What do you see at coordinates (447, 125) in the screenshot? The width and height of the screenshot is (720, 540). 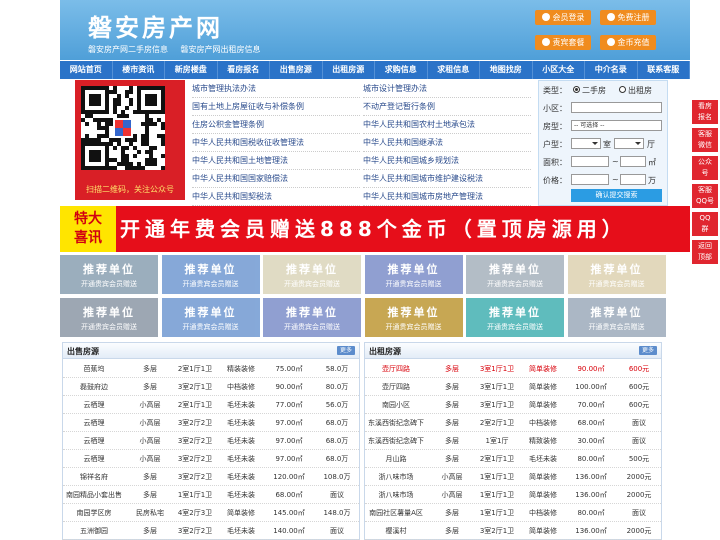 I see `news-link: 中华人民共和国农村土地承包法` at bounding box center [447, 125].